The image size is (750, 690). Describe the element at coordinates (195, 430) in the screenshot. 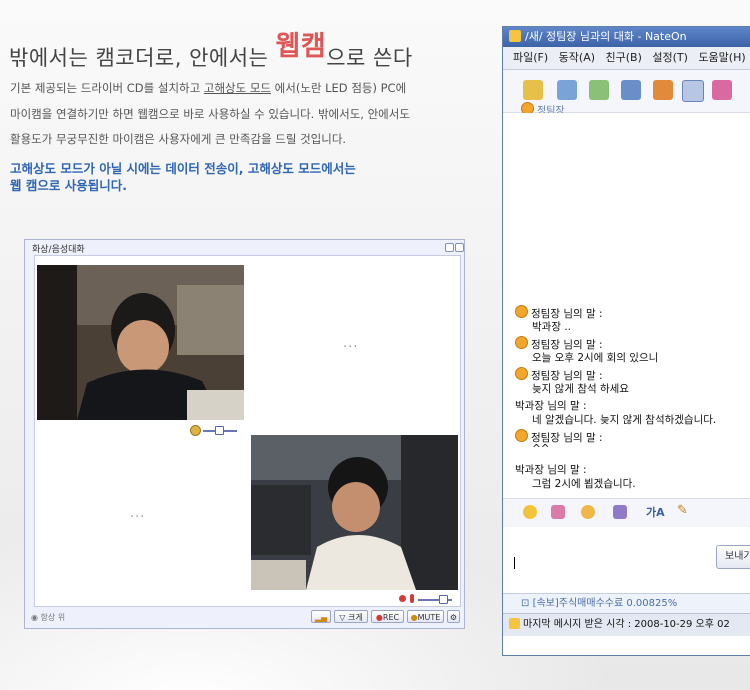

I see `brightness-icon` at that location.